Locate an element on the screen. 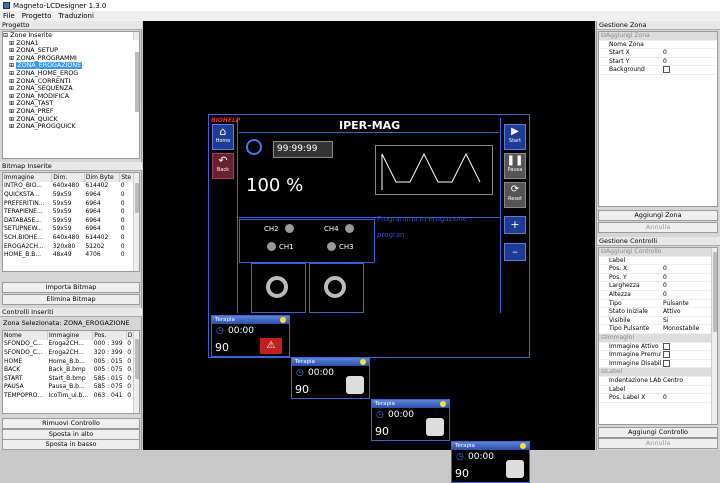 The width and height of the screenshot is (720, 483). bitmap-row: DATABASE... 59x59 6964 0 is located at coordinates (69, 220).